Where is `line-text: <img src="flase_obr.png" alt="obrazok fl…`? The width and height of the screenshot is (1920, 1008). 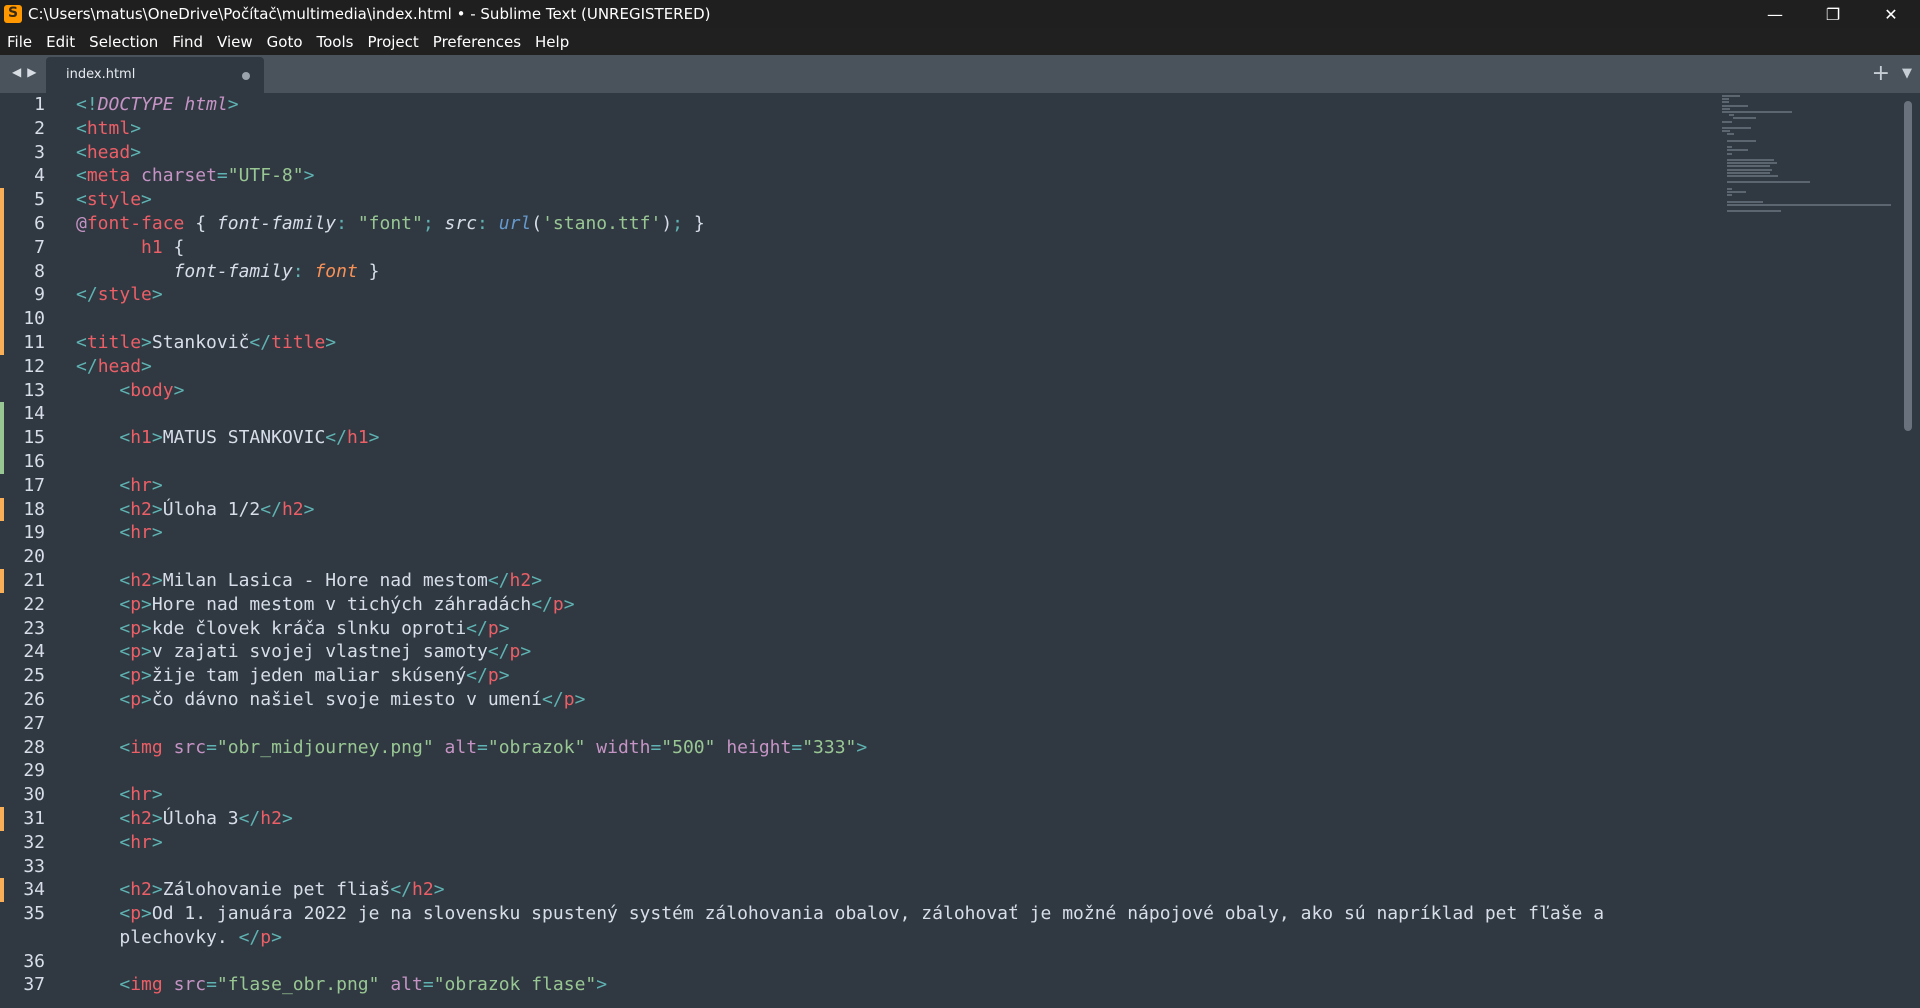 line-text: <img src="flase_obr.png" alt="obrazok fl… is located at coordinates (896, 985).